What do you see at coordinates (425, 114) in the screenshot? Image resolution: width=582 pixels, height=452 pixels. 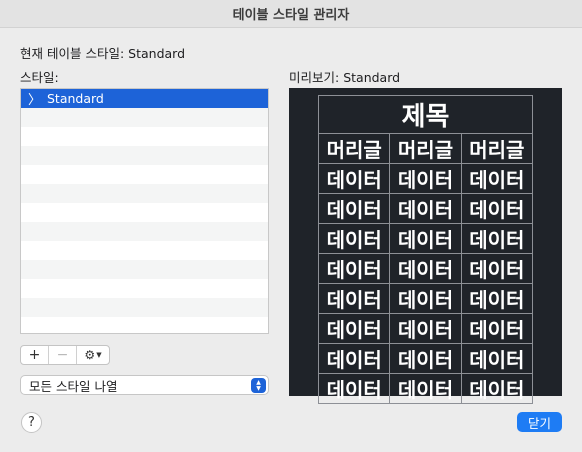 I see `preview-title-cell: 제목` at bounding box center [425, 114].